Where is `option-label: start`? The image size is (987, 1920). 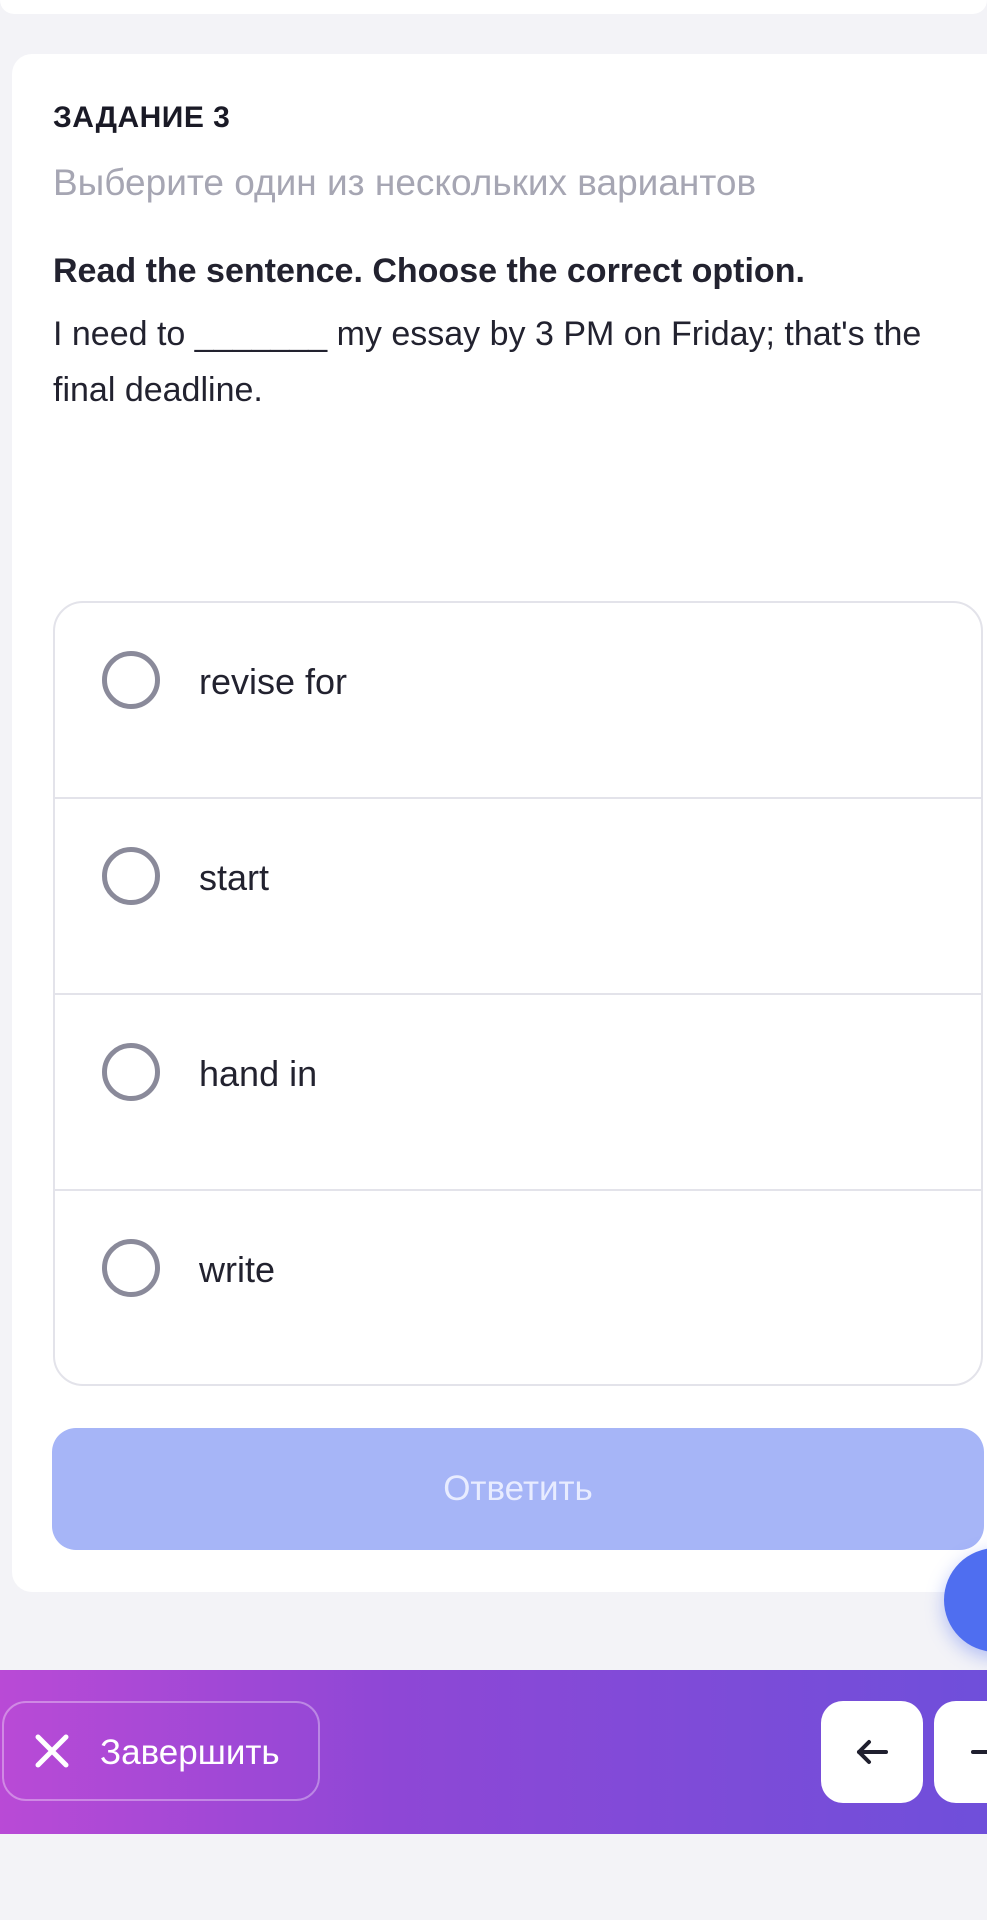 option-label: start is located at coordinates (234, 877).